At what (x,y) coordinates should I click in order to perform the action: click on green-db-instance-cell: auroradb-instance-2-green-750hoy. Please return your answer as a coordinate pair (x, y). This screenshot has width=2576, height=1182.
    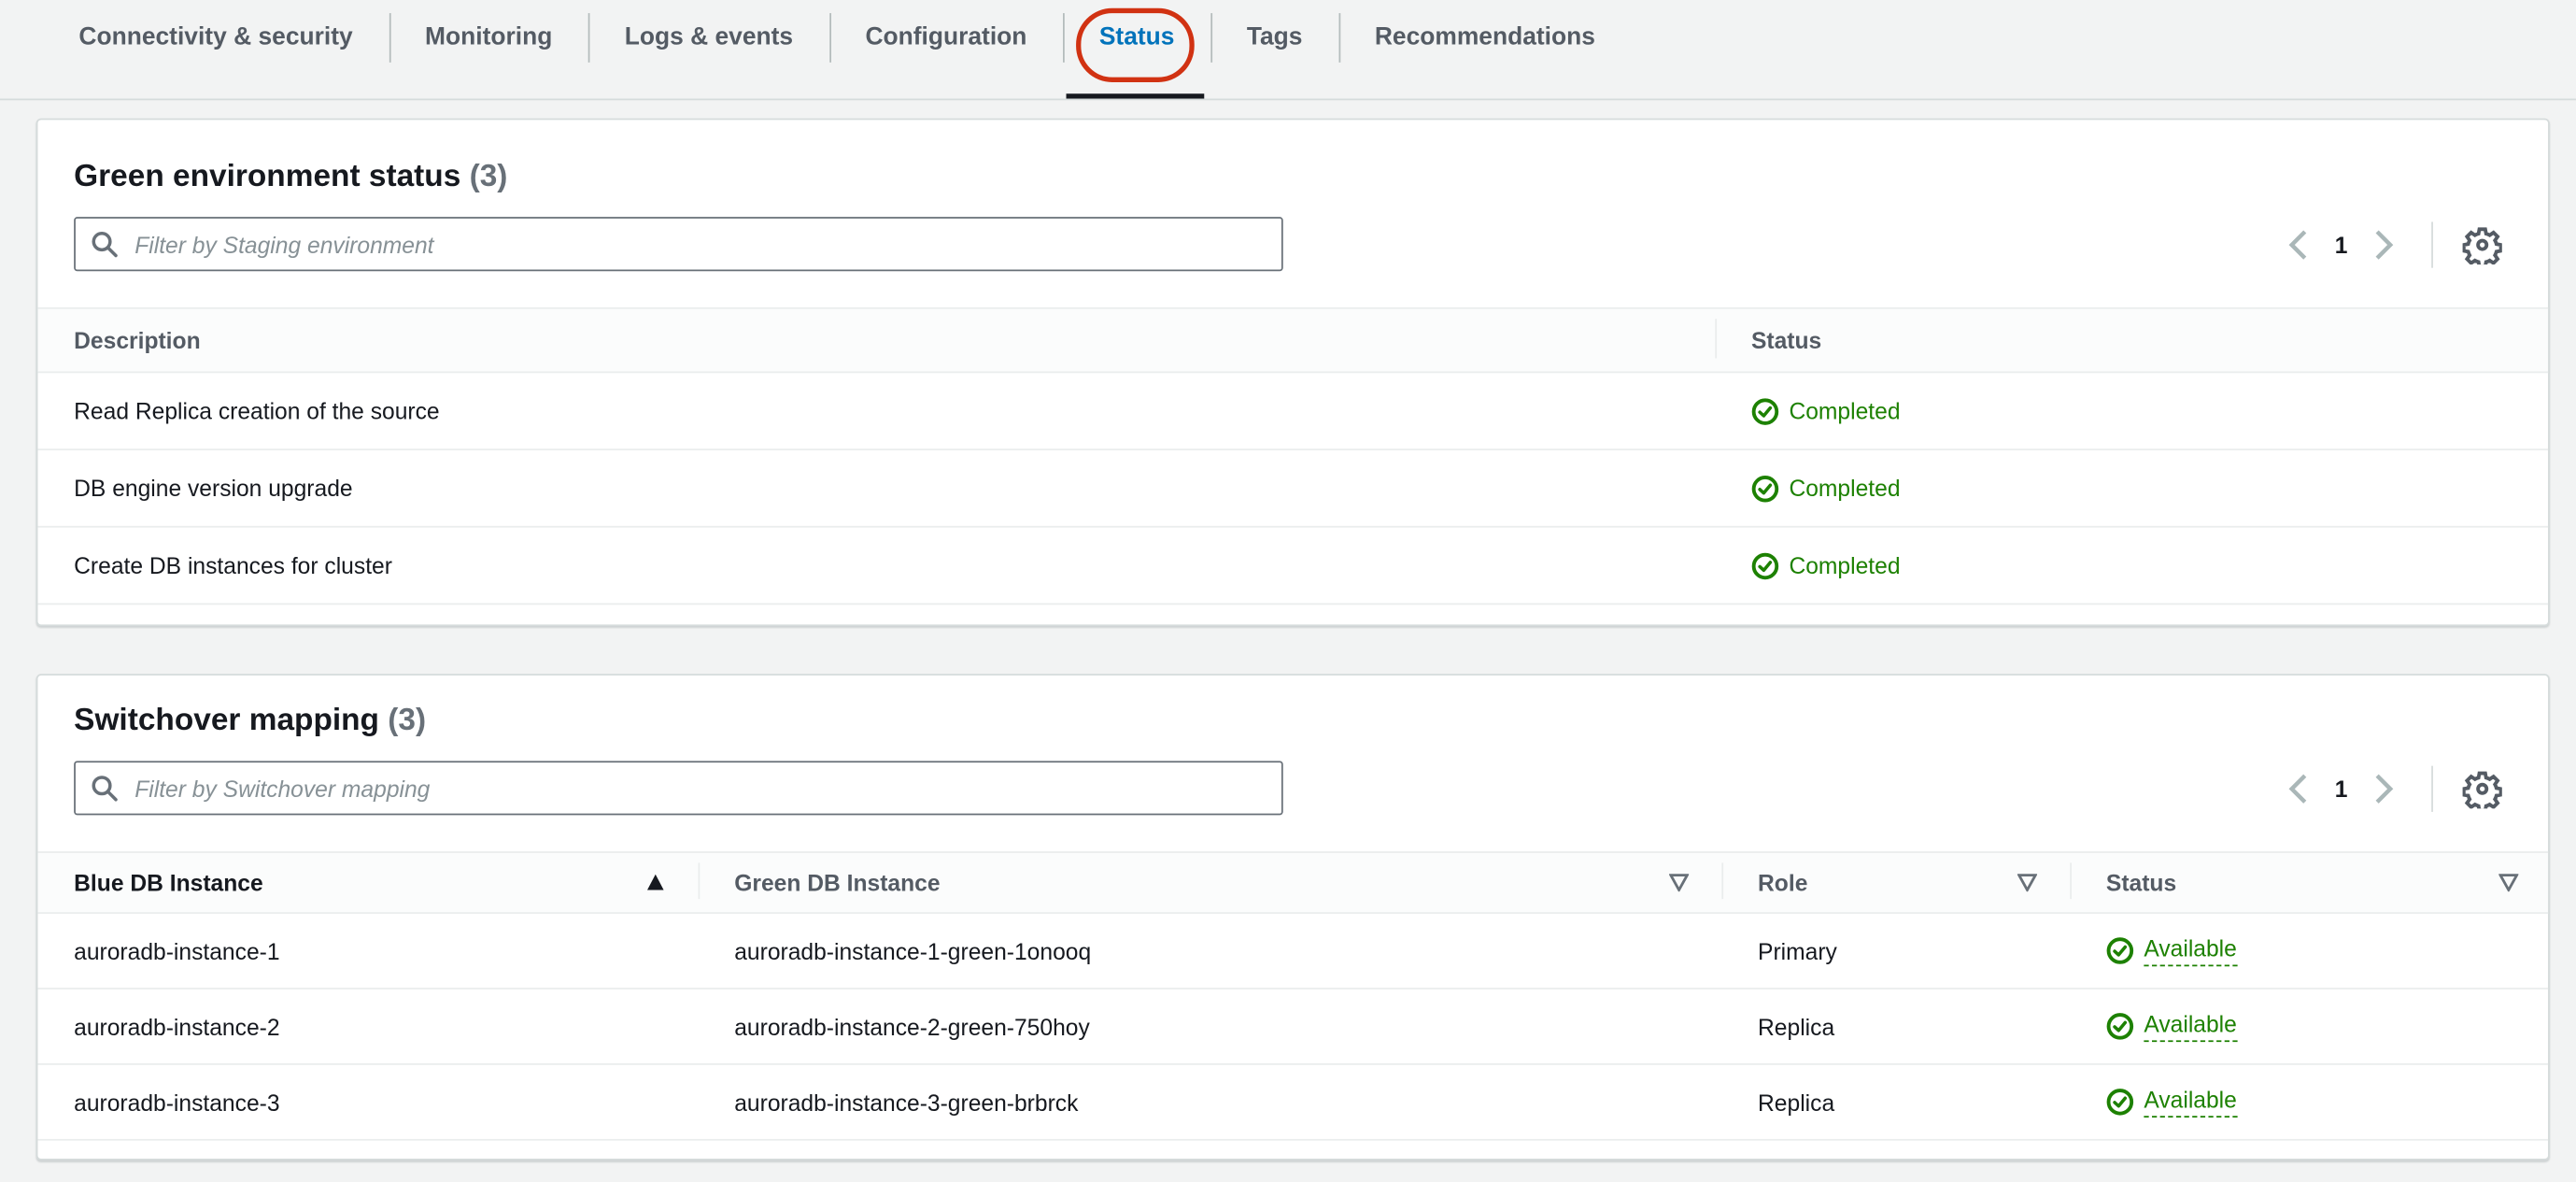
    Looking at the image, I should click on (912, 1026).